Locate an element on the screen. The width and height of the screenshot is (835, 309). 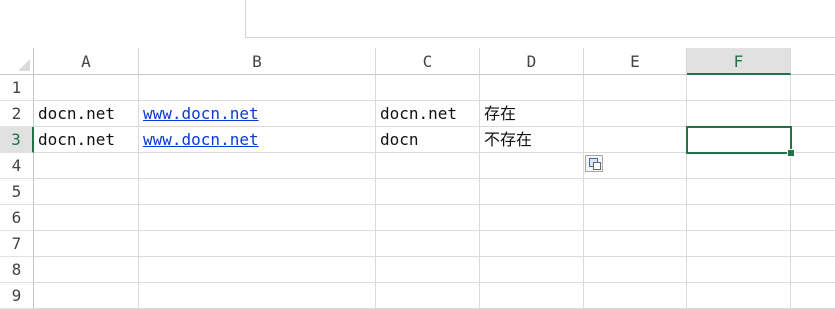
cell-f1 is located at coordinates (739, 88).